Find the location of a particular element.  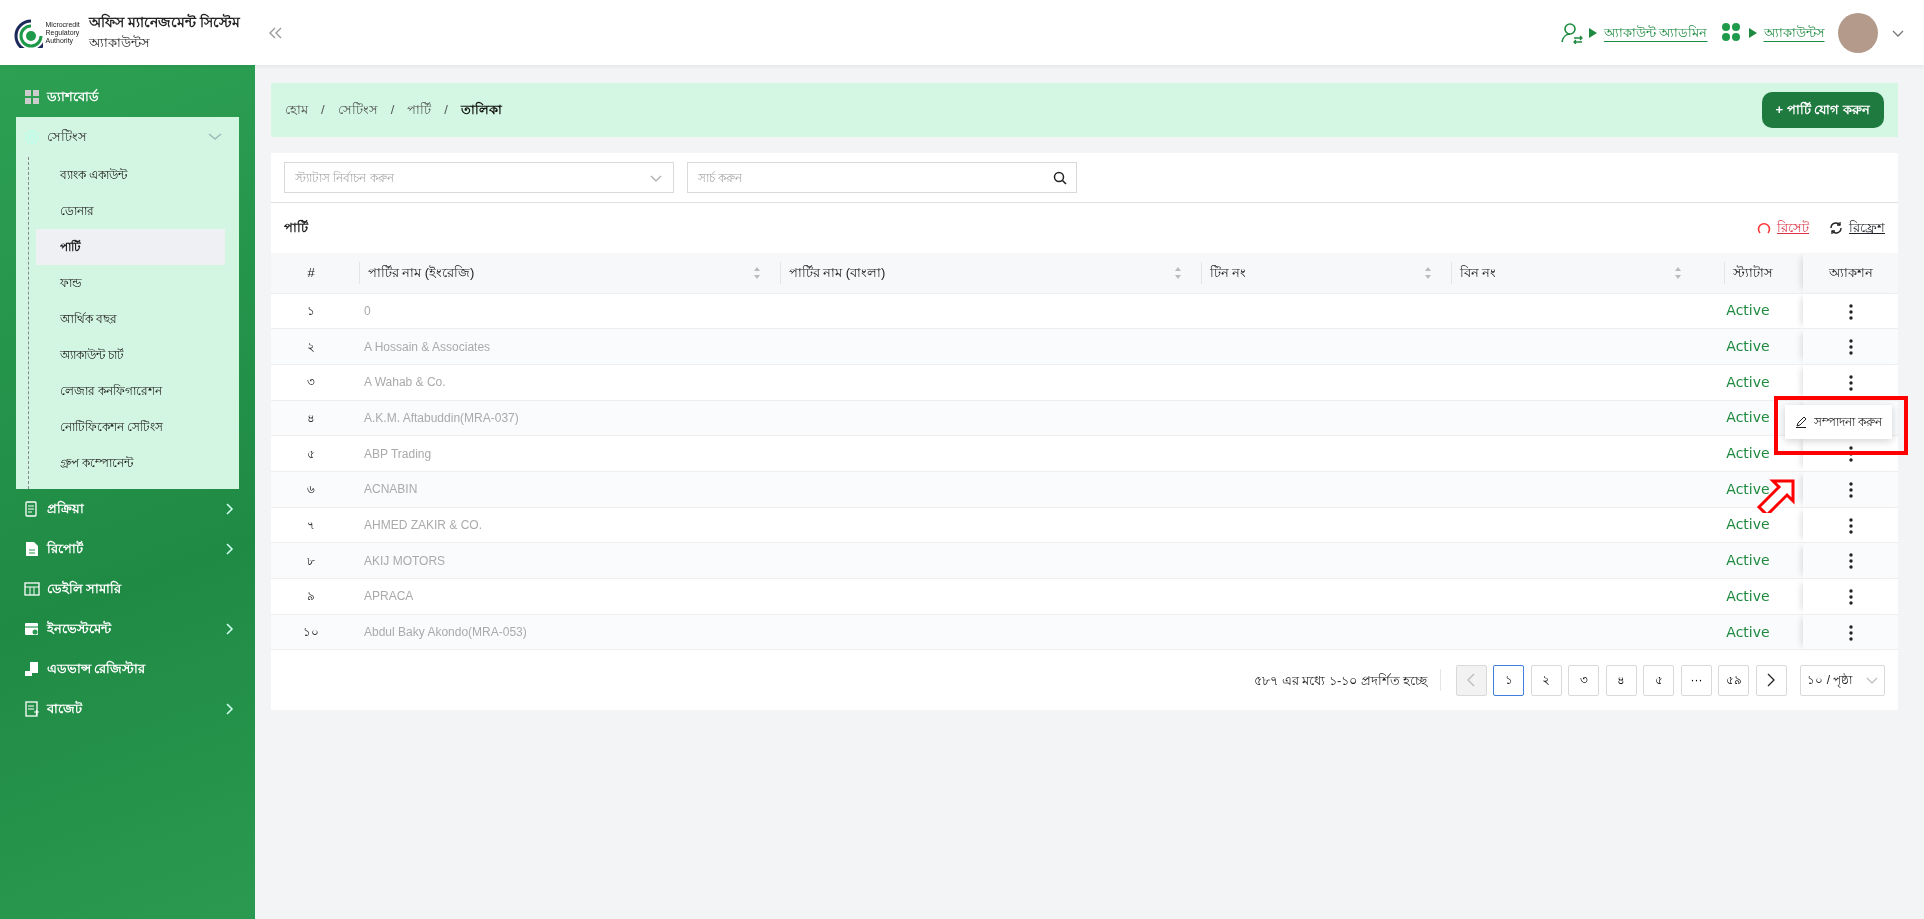

breadcrumb-item: তালিকা is located at coordinates (481, 110).